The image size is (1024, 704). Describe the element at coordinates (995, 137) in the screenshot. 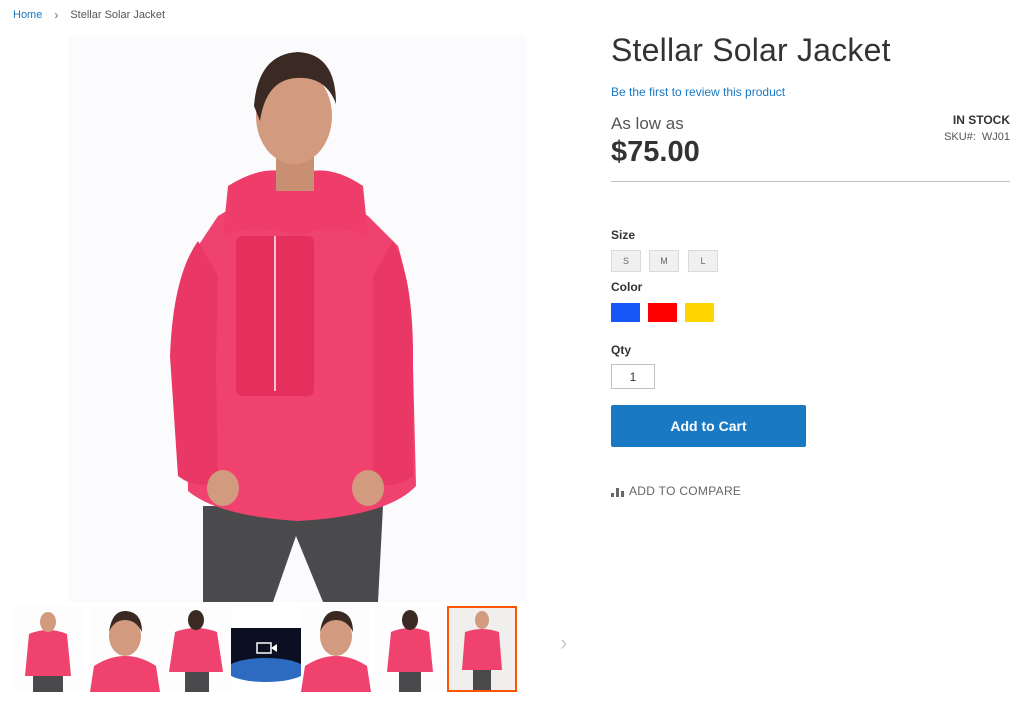

I see `sku-value: WJ01` at that location.